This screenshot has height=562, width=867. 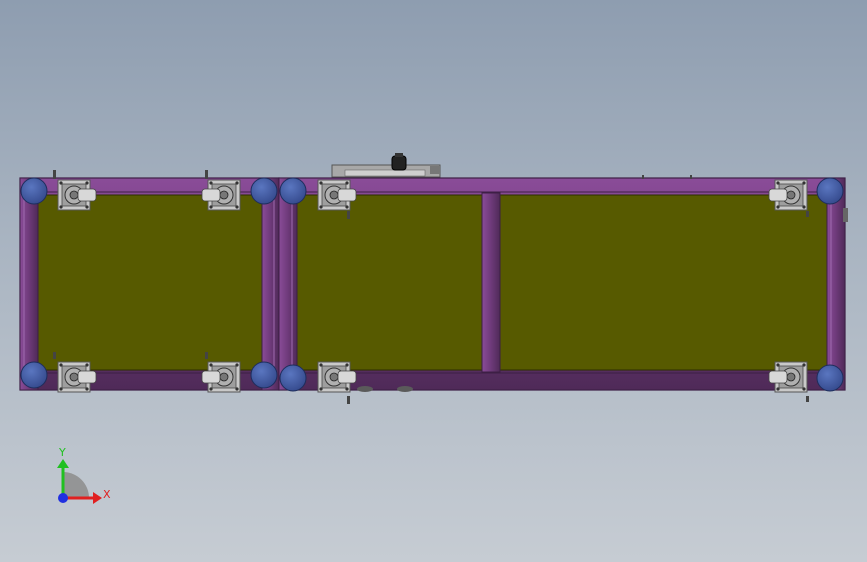 I want to click on left-panel, so click(x=150, y=282).